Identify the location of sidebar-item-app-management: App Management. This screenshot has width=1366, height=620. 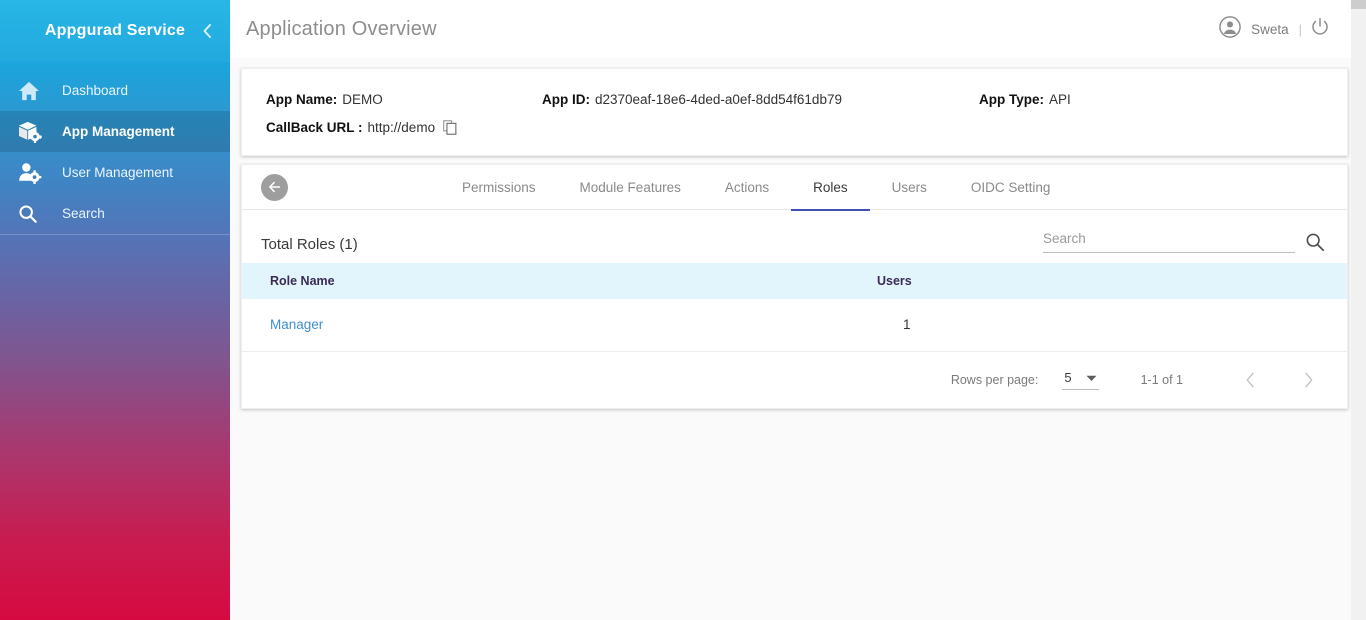
(115, 131).